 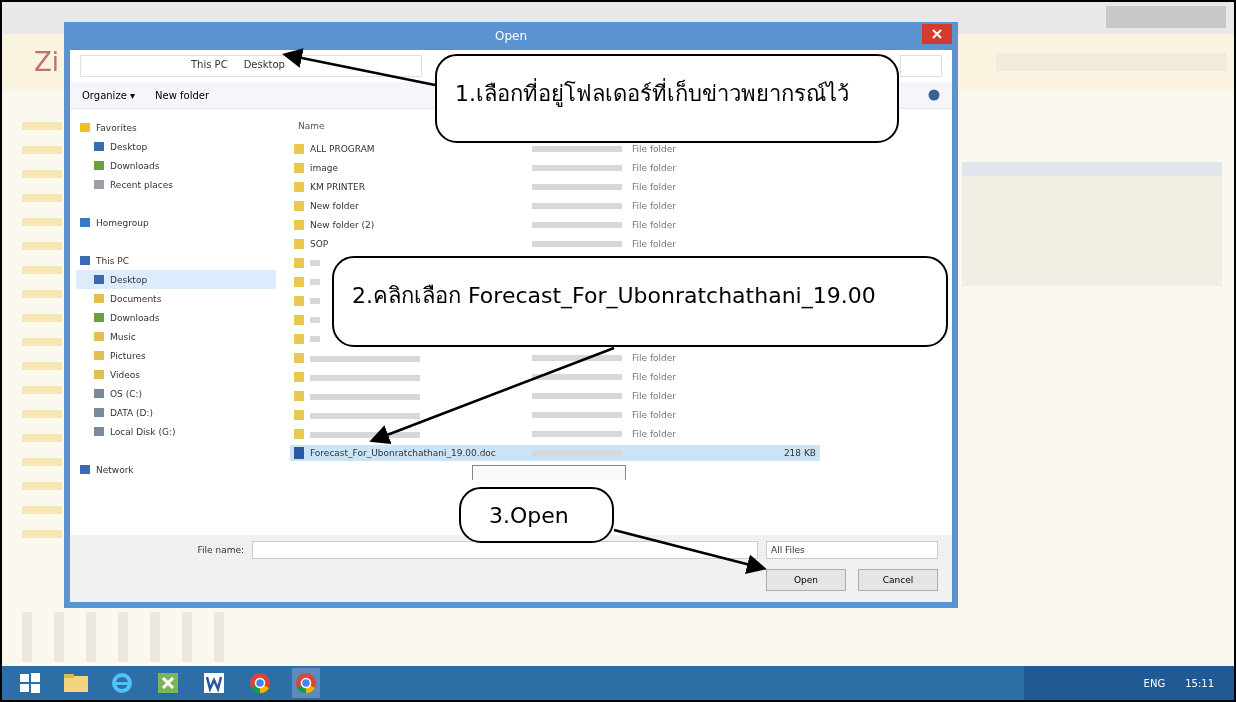 I want to click on breadcrumb-bar: This PC Desktop, so click(x=251, y=66).